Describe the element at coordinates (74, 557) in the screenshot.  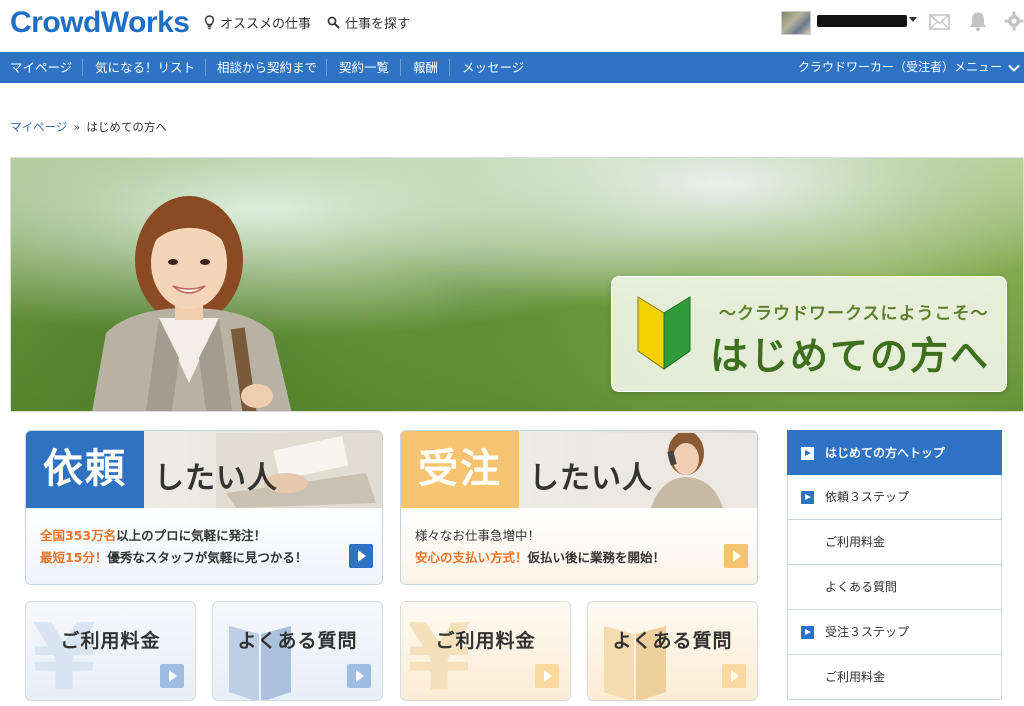
I see `client-line-2-highlight: 最短15分！` at that location.